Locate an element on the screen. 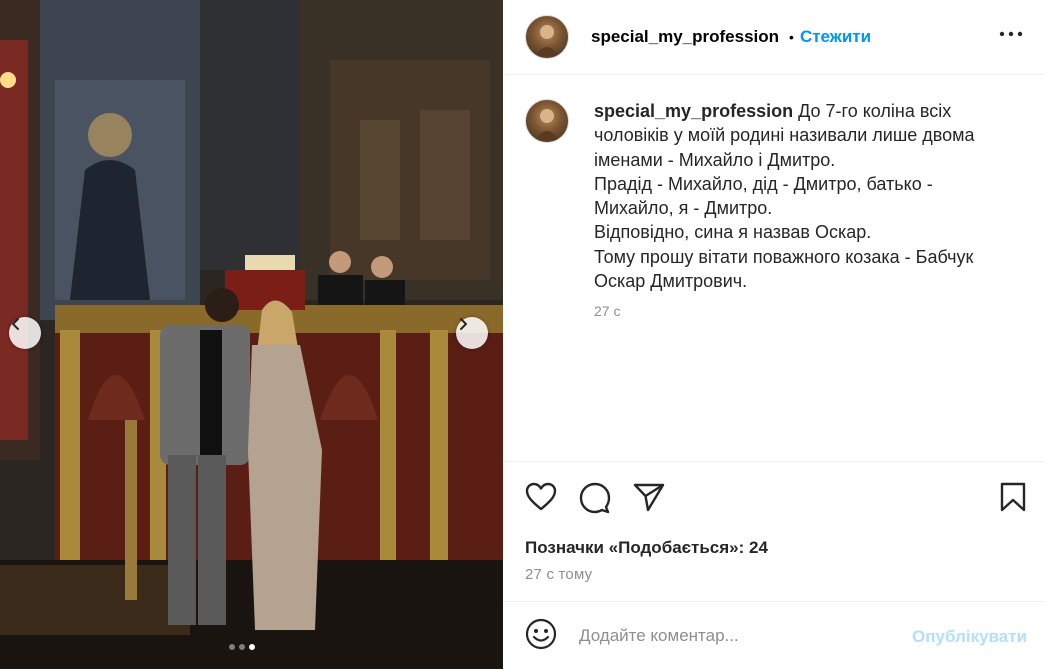 This screenshot has height=670, width=1045. send-icon is located at coordinates (649, 497).